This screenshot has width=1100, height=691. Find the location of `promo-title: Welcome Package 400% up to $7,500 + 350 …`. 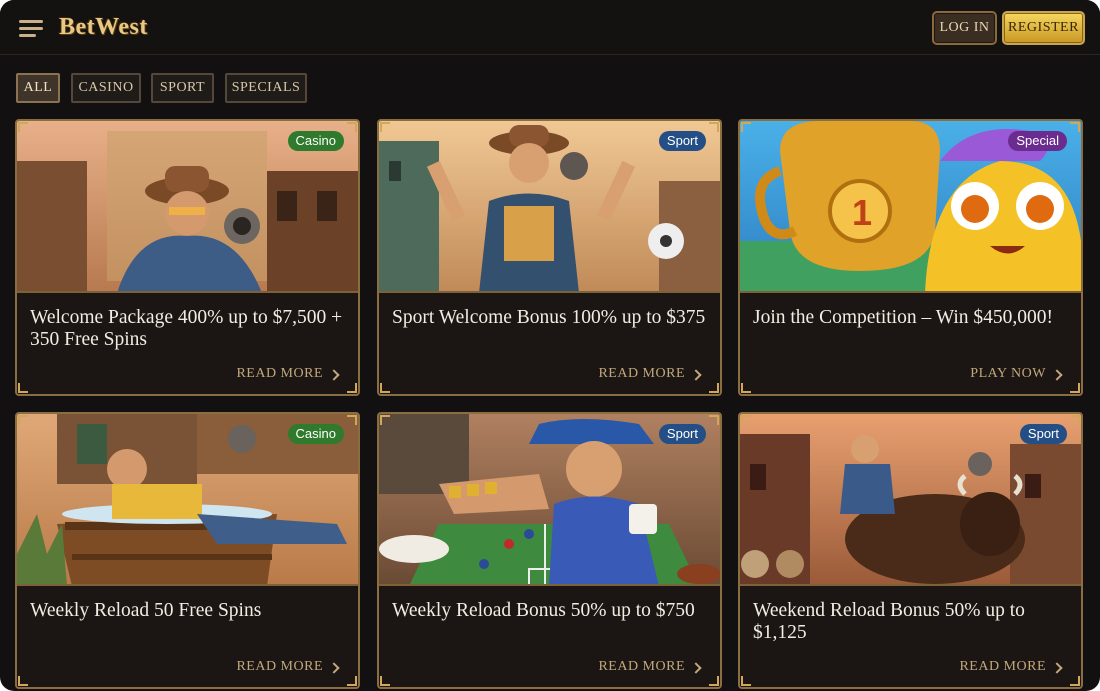

promo-title: Welcome Package 400% up to $7,500 + 350 … is located at coordinates (186, 328).